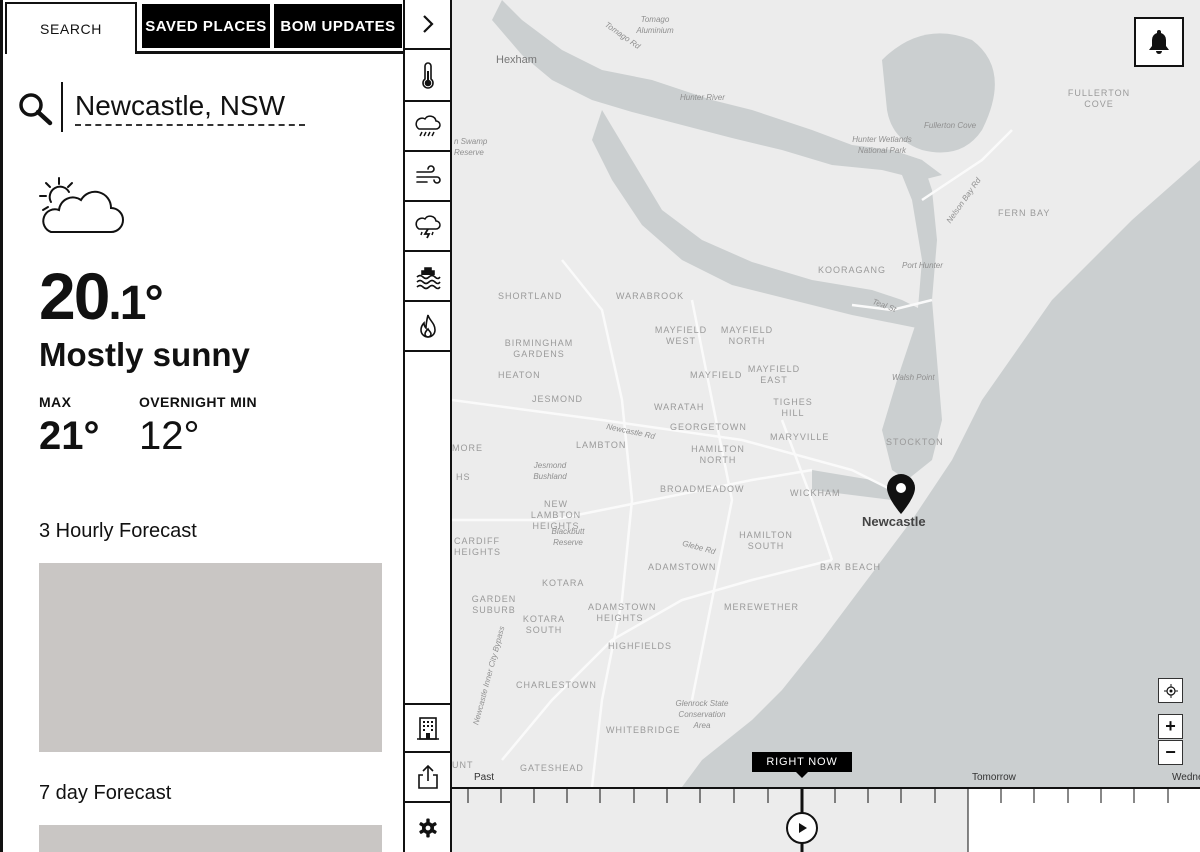 The height and width of the screenshot is (852, 1200). Describe the element at coordinates (428, 174) in the screenshot. I see `wind-icon` at that location.